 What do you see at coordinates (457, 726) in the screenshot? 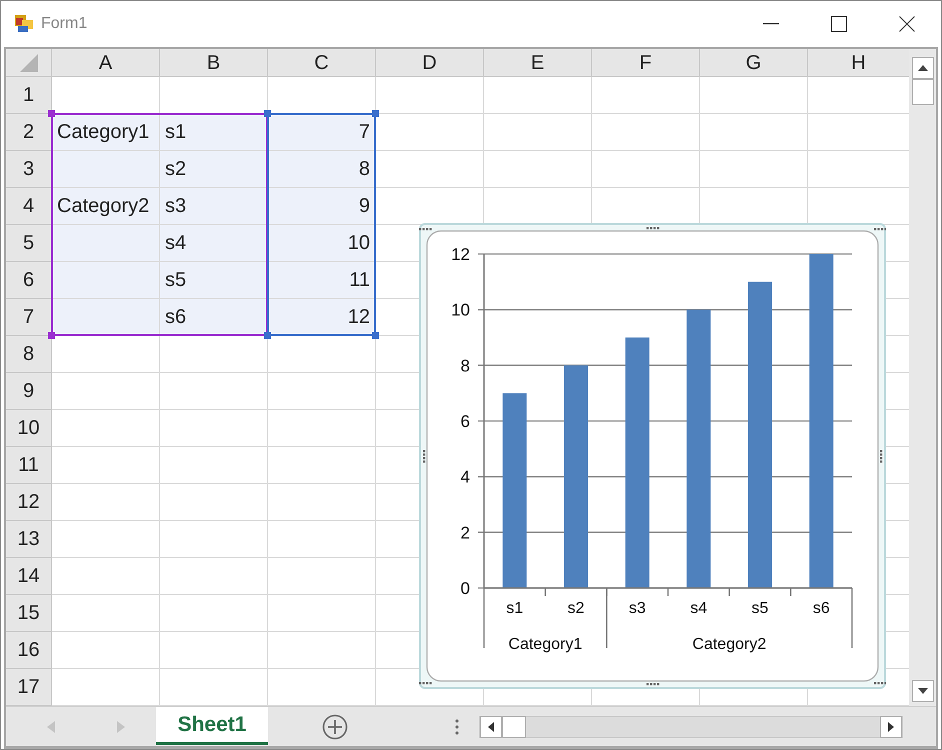
I see `splitter-icon` at bounding box center [457, 726].